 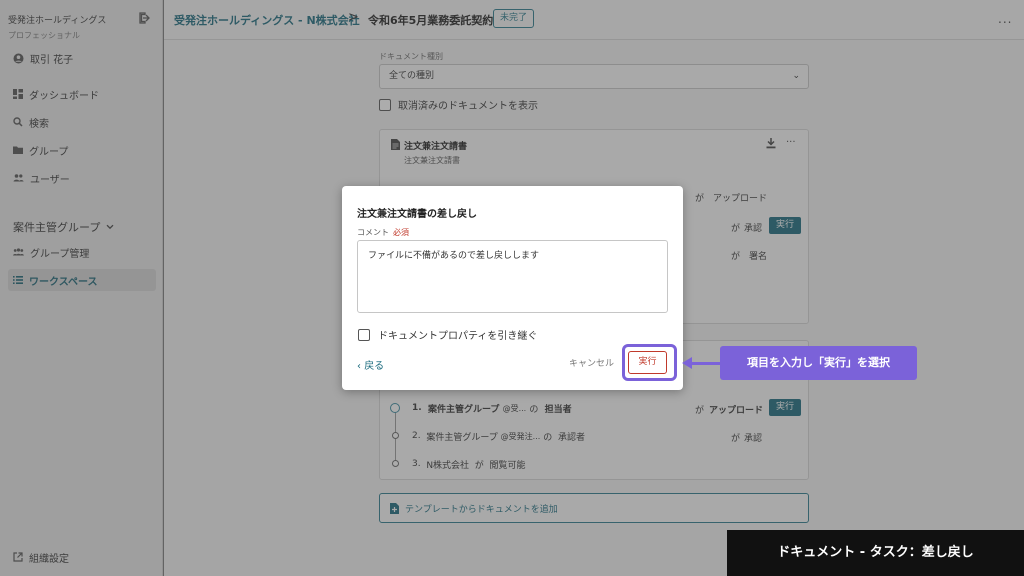 What do you see at coordinates (401, 232) in the screenshot?
I see `required-mark: 必須` at bounding box center [401, 232].